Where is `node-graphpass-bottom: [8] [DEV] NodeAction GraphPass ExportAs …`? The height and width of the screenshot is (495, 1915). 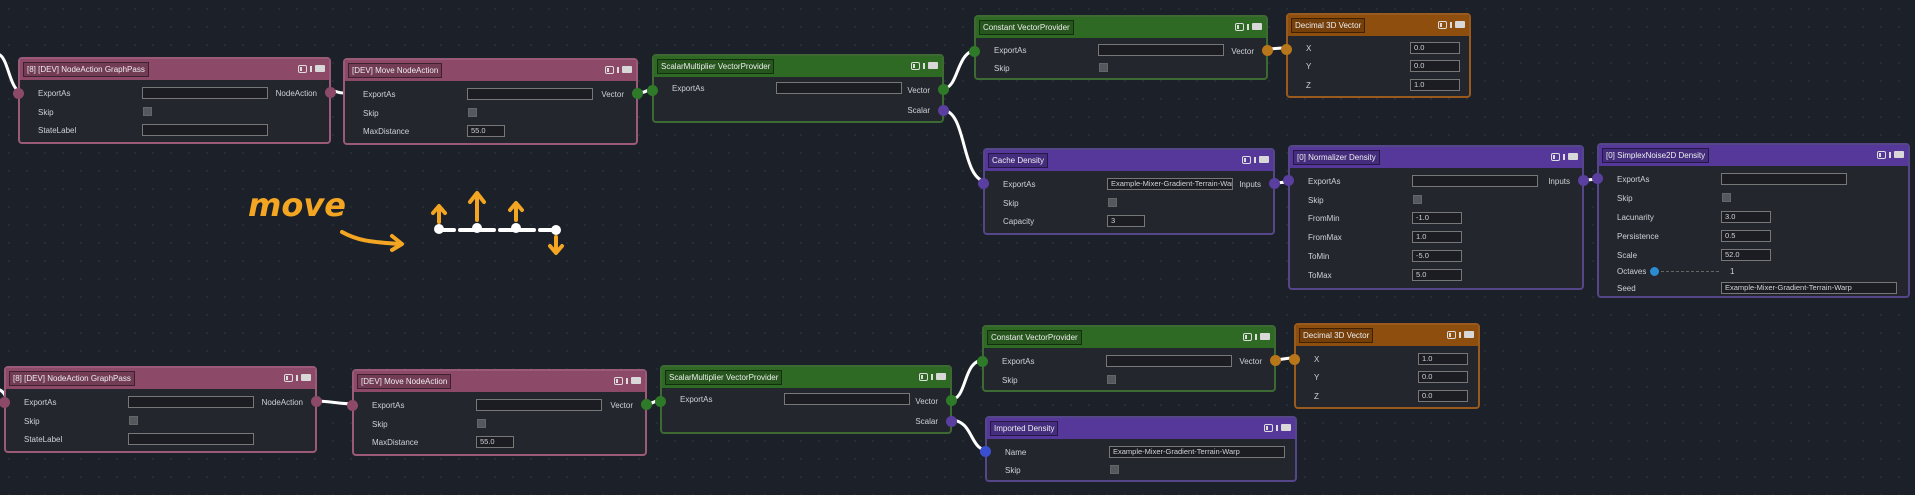
node-graphpass-bottom: [8] [DEV] NodeAction GraphPass ExportAs … is located at coordinates (161, 409).